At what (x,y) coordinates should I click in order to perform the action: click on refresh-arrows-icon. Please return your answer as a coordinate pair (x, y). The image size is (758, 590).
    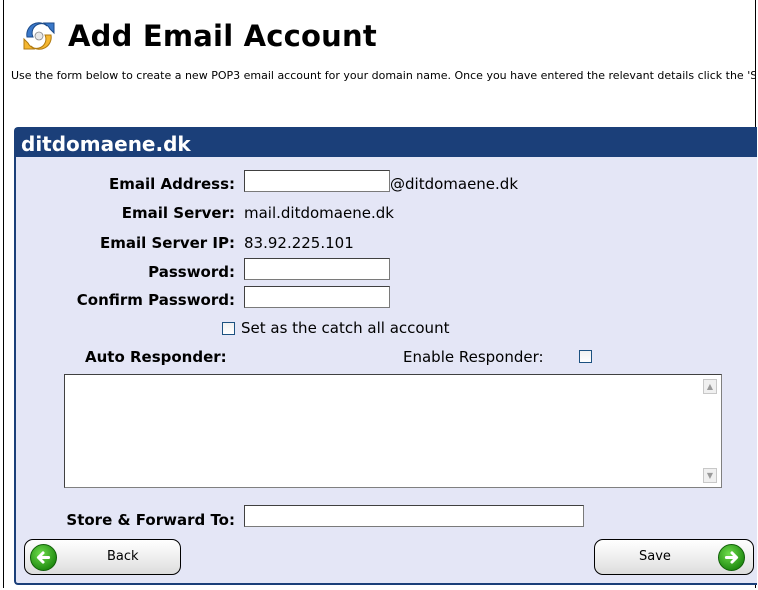
    Looking at the image, I should click on (39, 36).